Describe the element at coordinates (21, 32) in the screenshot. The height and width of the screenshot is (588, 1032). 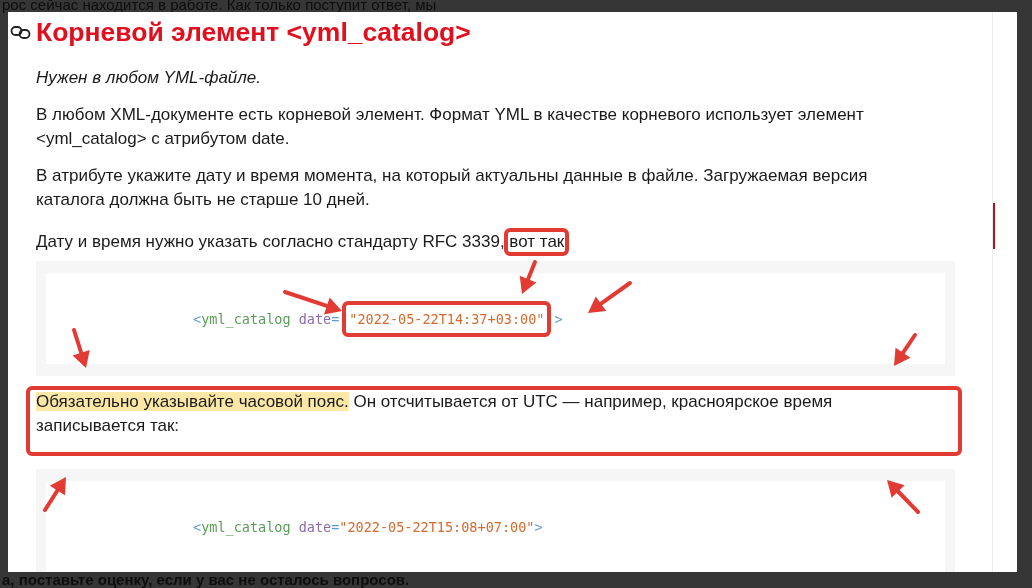
I see `link-icon` at that location.